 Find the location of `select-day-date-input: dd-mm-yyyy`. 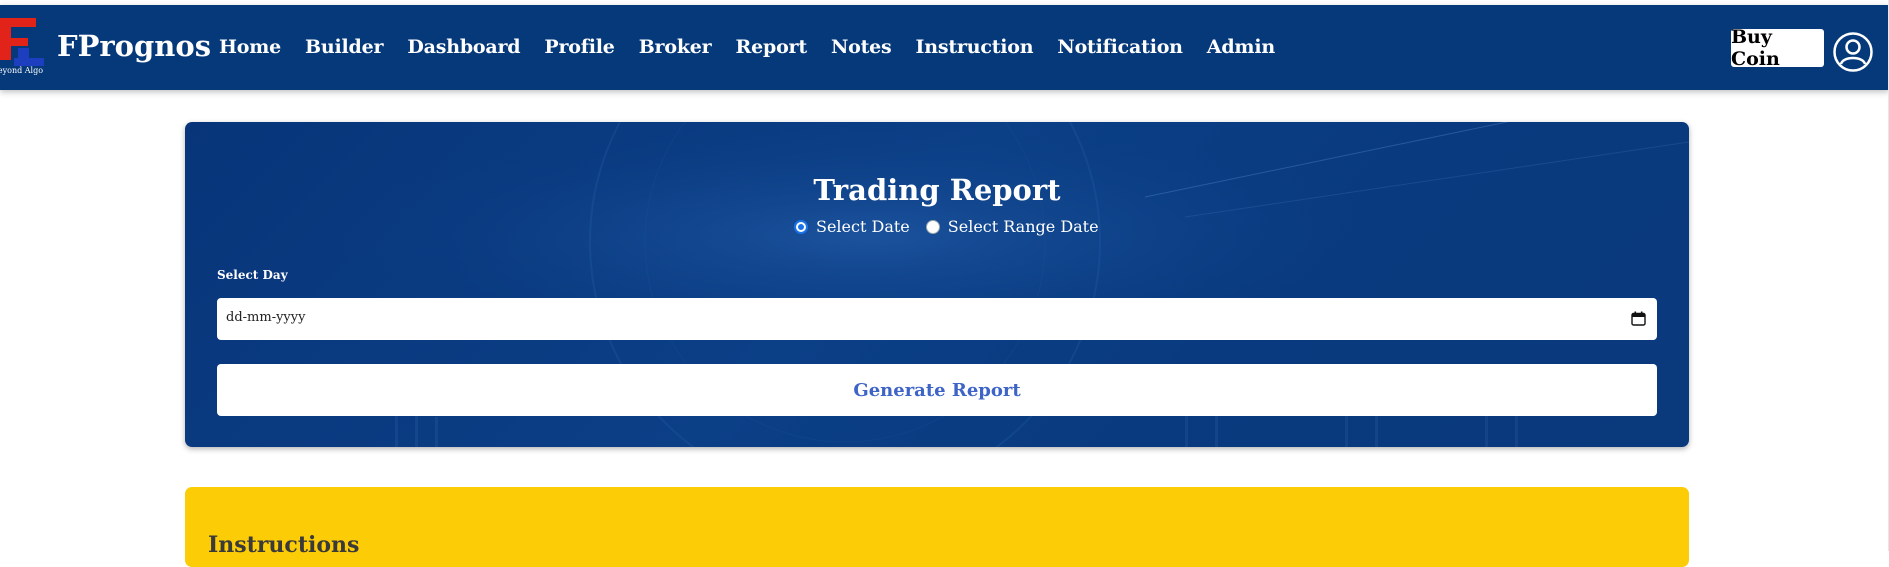

select-day-date-input: dd-mm-yyyy is located at coordinates (937, 319).